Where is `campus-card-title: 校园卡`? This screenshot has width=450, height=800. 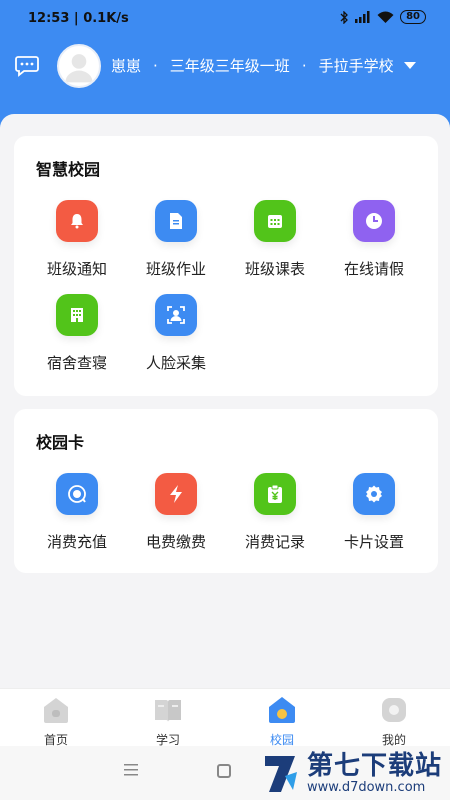 campus-card-title: 校园卡 is located at coordinates (60, 442).